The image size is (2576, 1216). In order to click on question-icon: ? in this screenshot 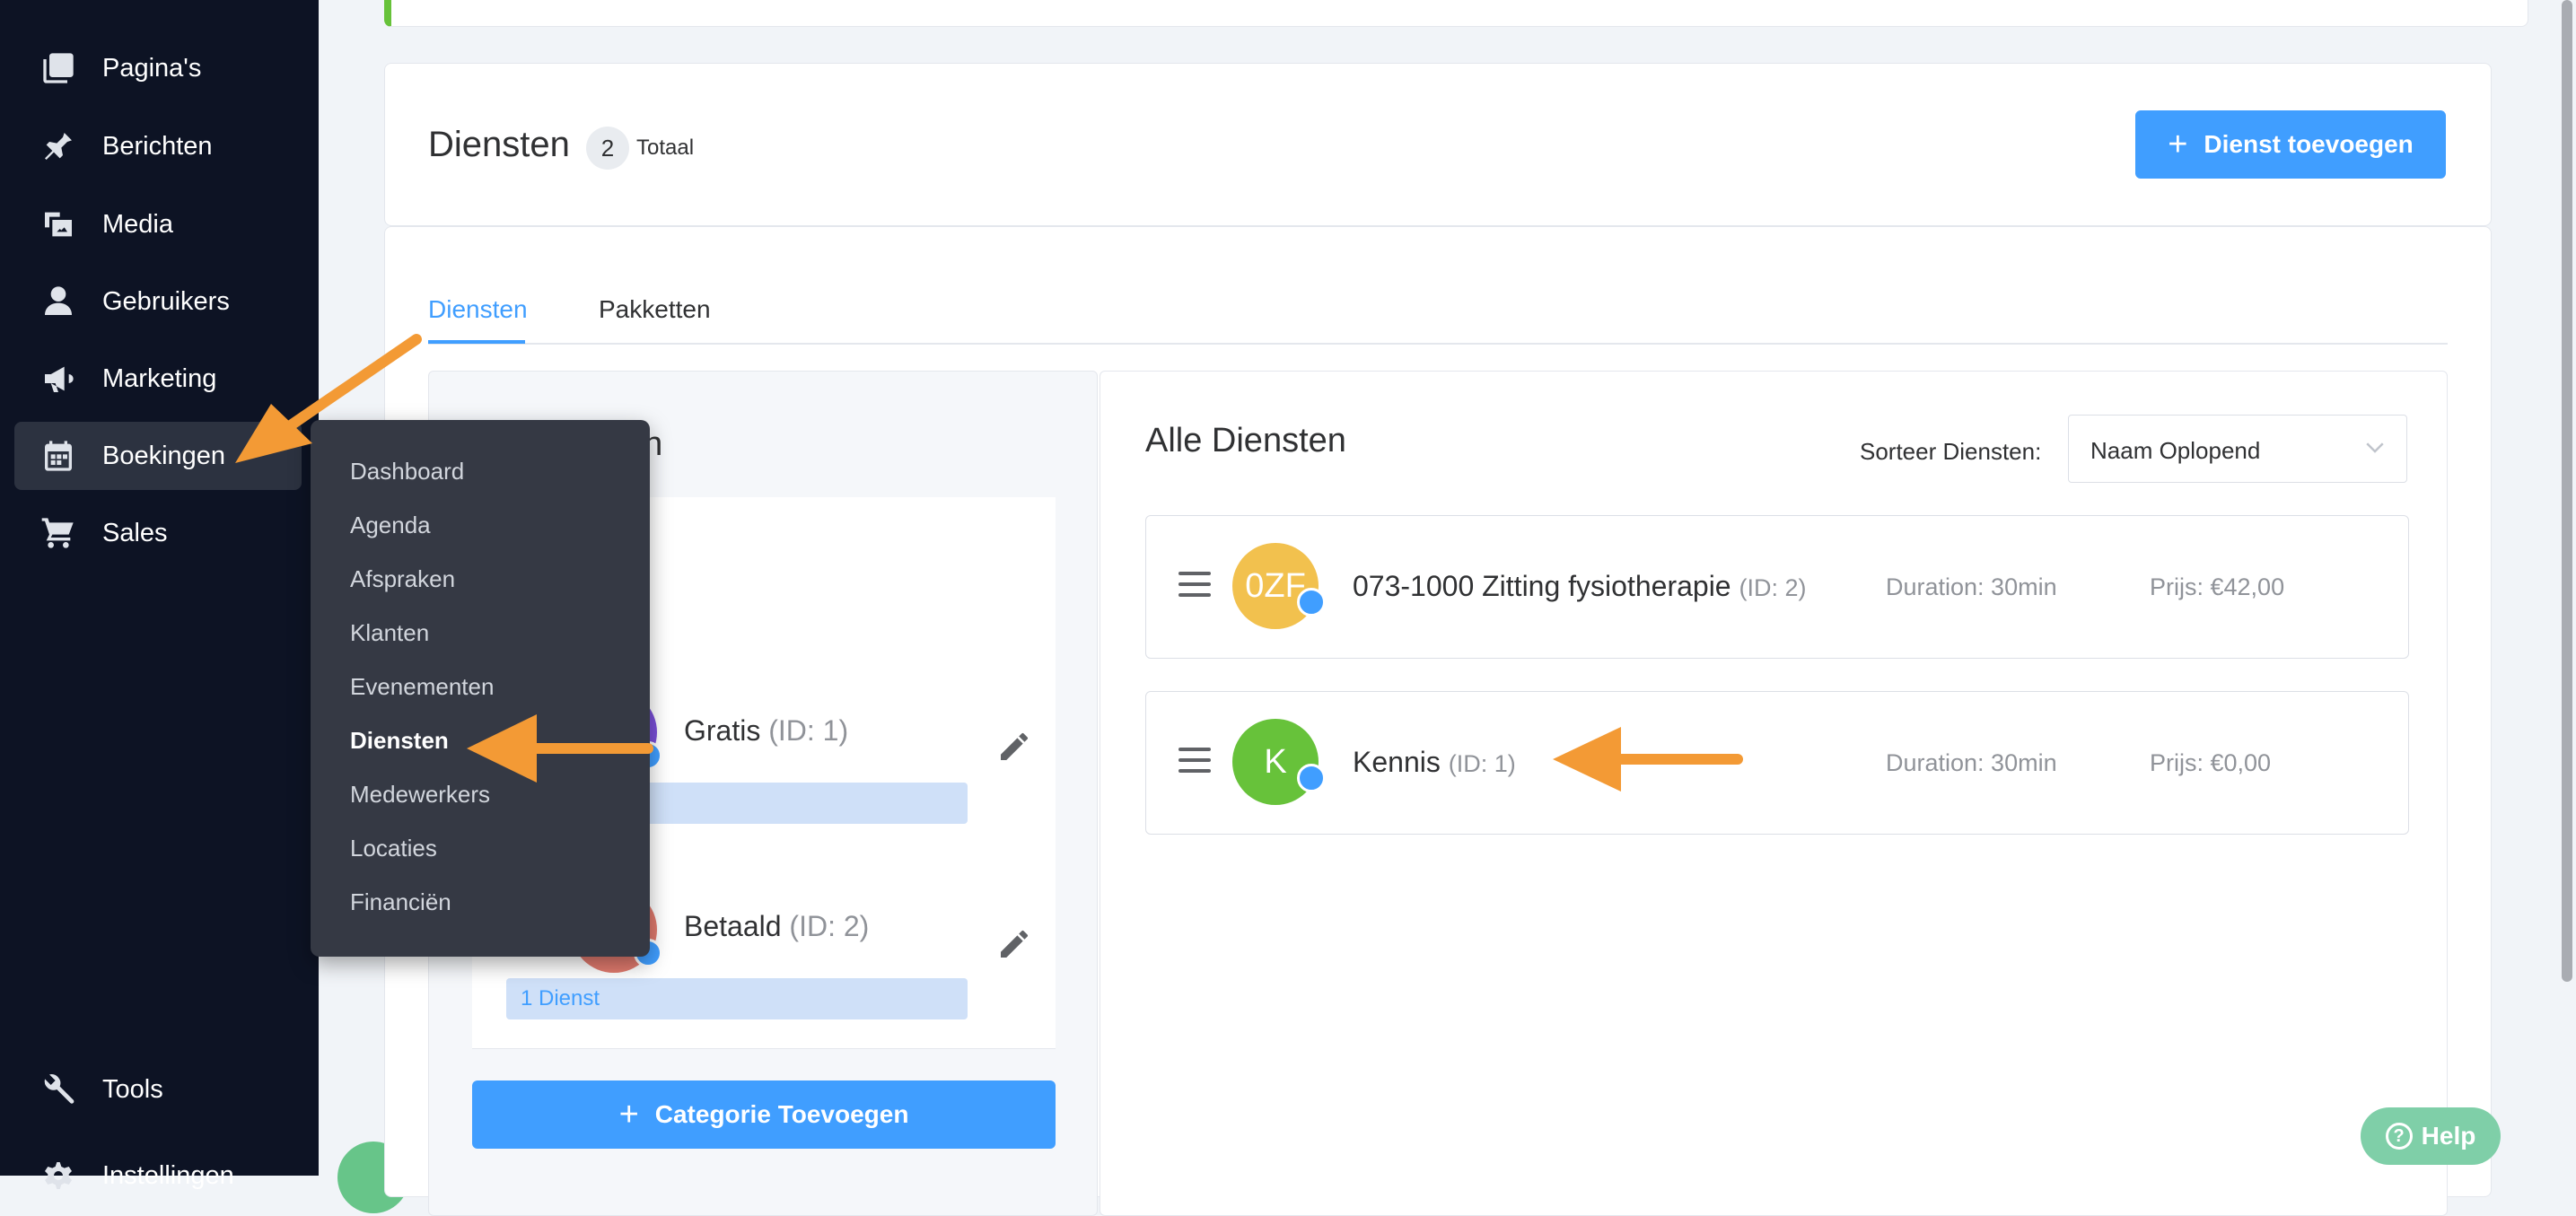, I will do `click(2399, 1136)`.